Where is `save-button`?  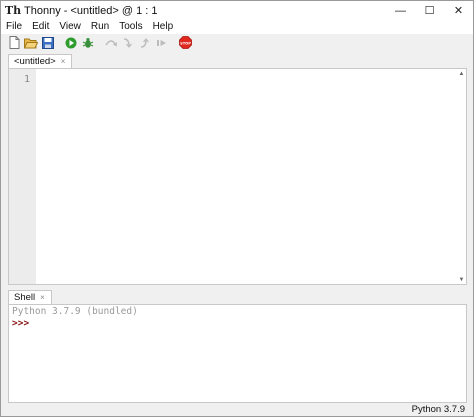 save-button is located at coordinates (48, 43).